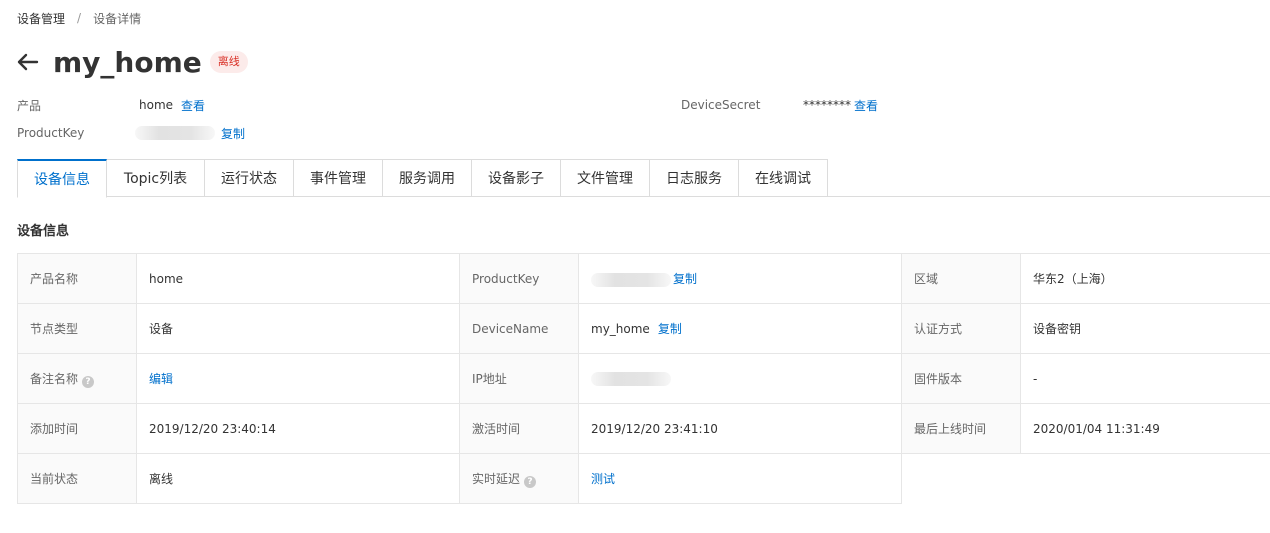 Image resolution: width=1270 pixels, height=533 pixels. Describe the element at coordinates (631, 279) in the screenshot. I see `info-productkey-masked-value` at that location.